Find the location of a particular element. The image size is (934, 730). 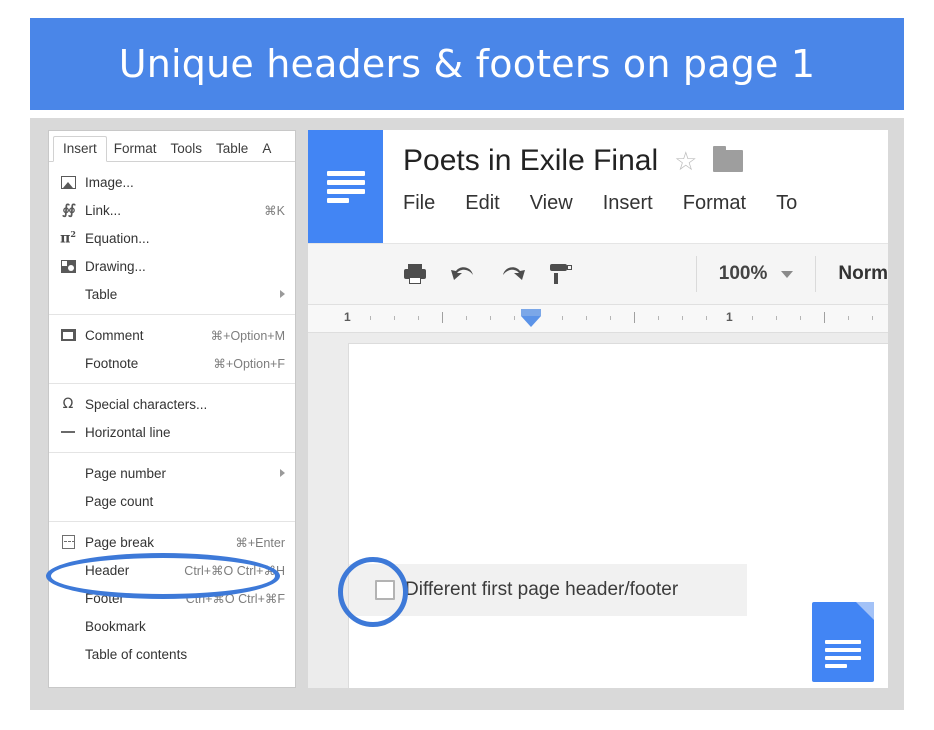

menu-section-comments: Comment ⌘+Option+M Footnote ⌘+Option+F is located at coordinates (172, 348).